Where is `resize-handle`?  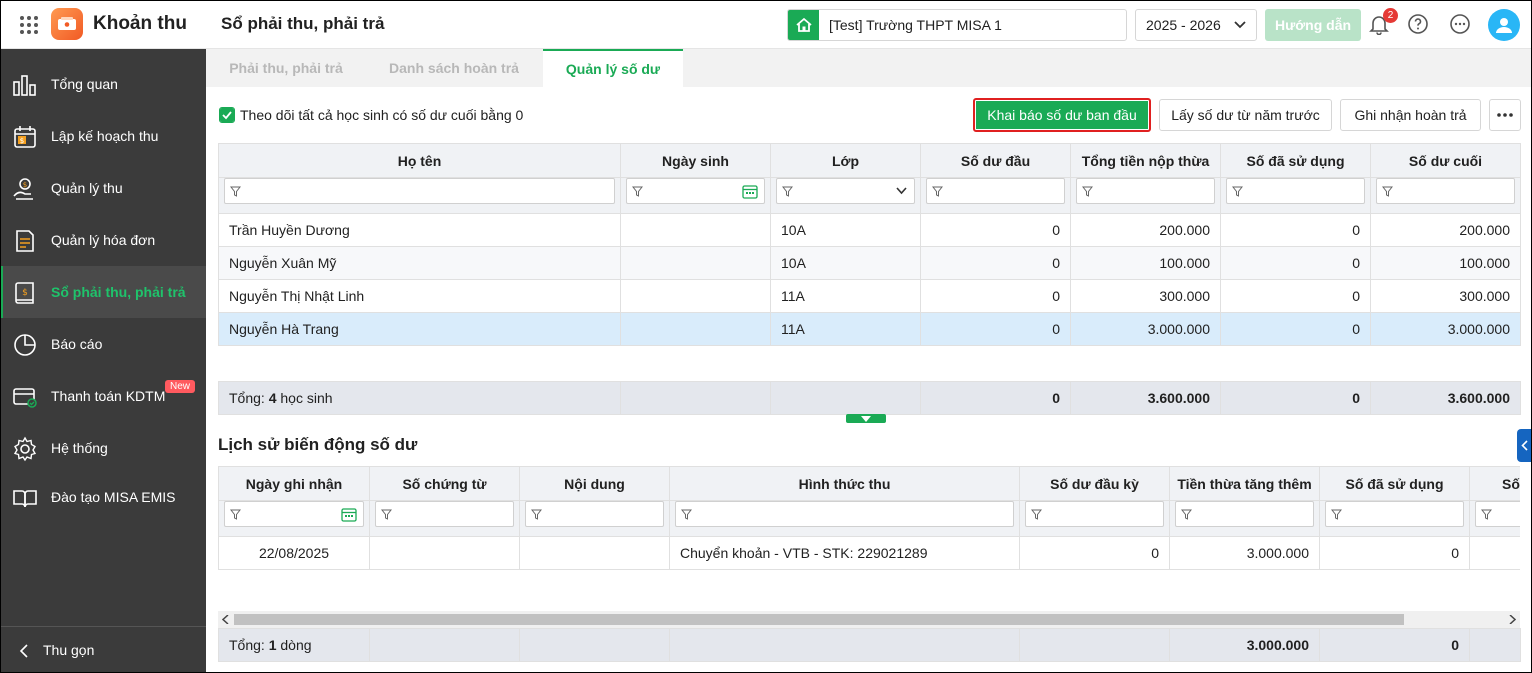
resize-handle is located at coordinates (866, 418).